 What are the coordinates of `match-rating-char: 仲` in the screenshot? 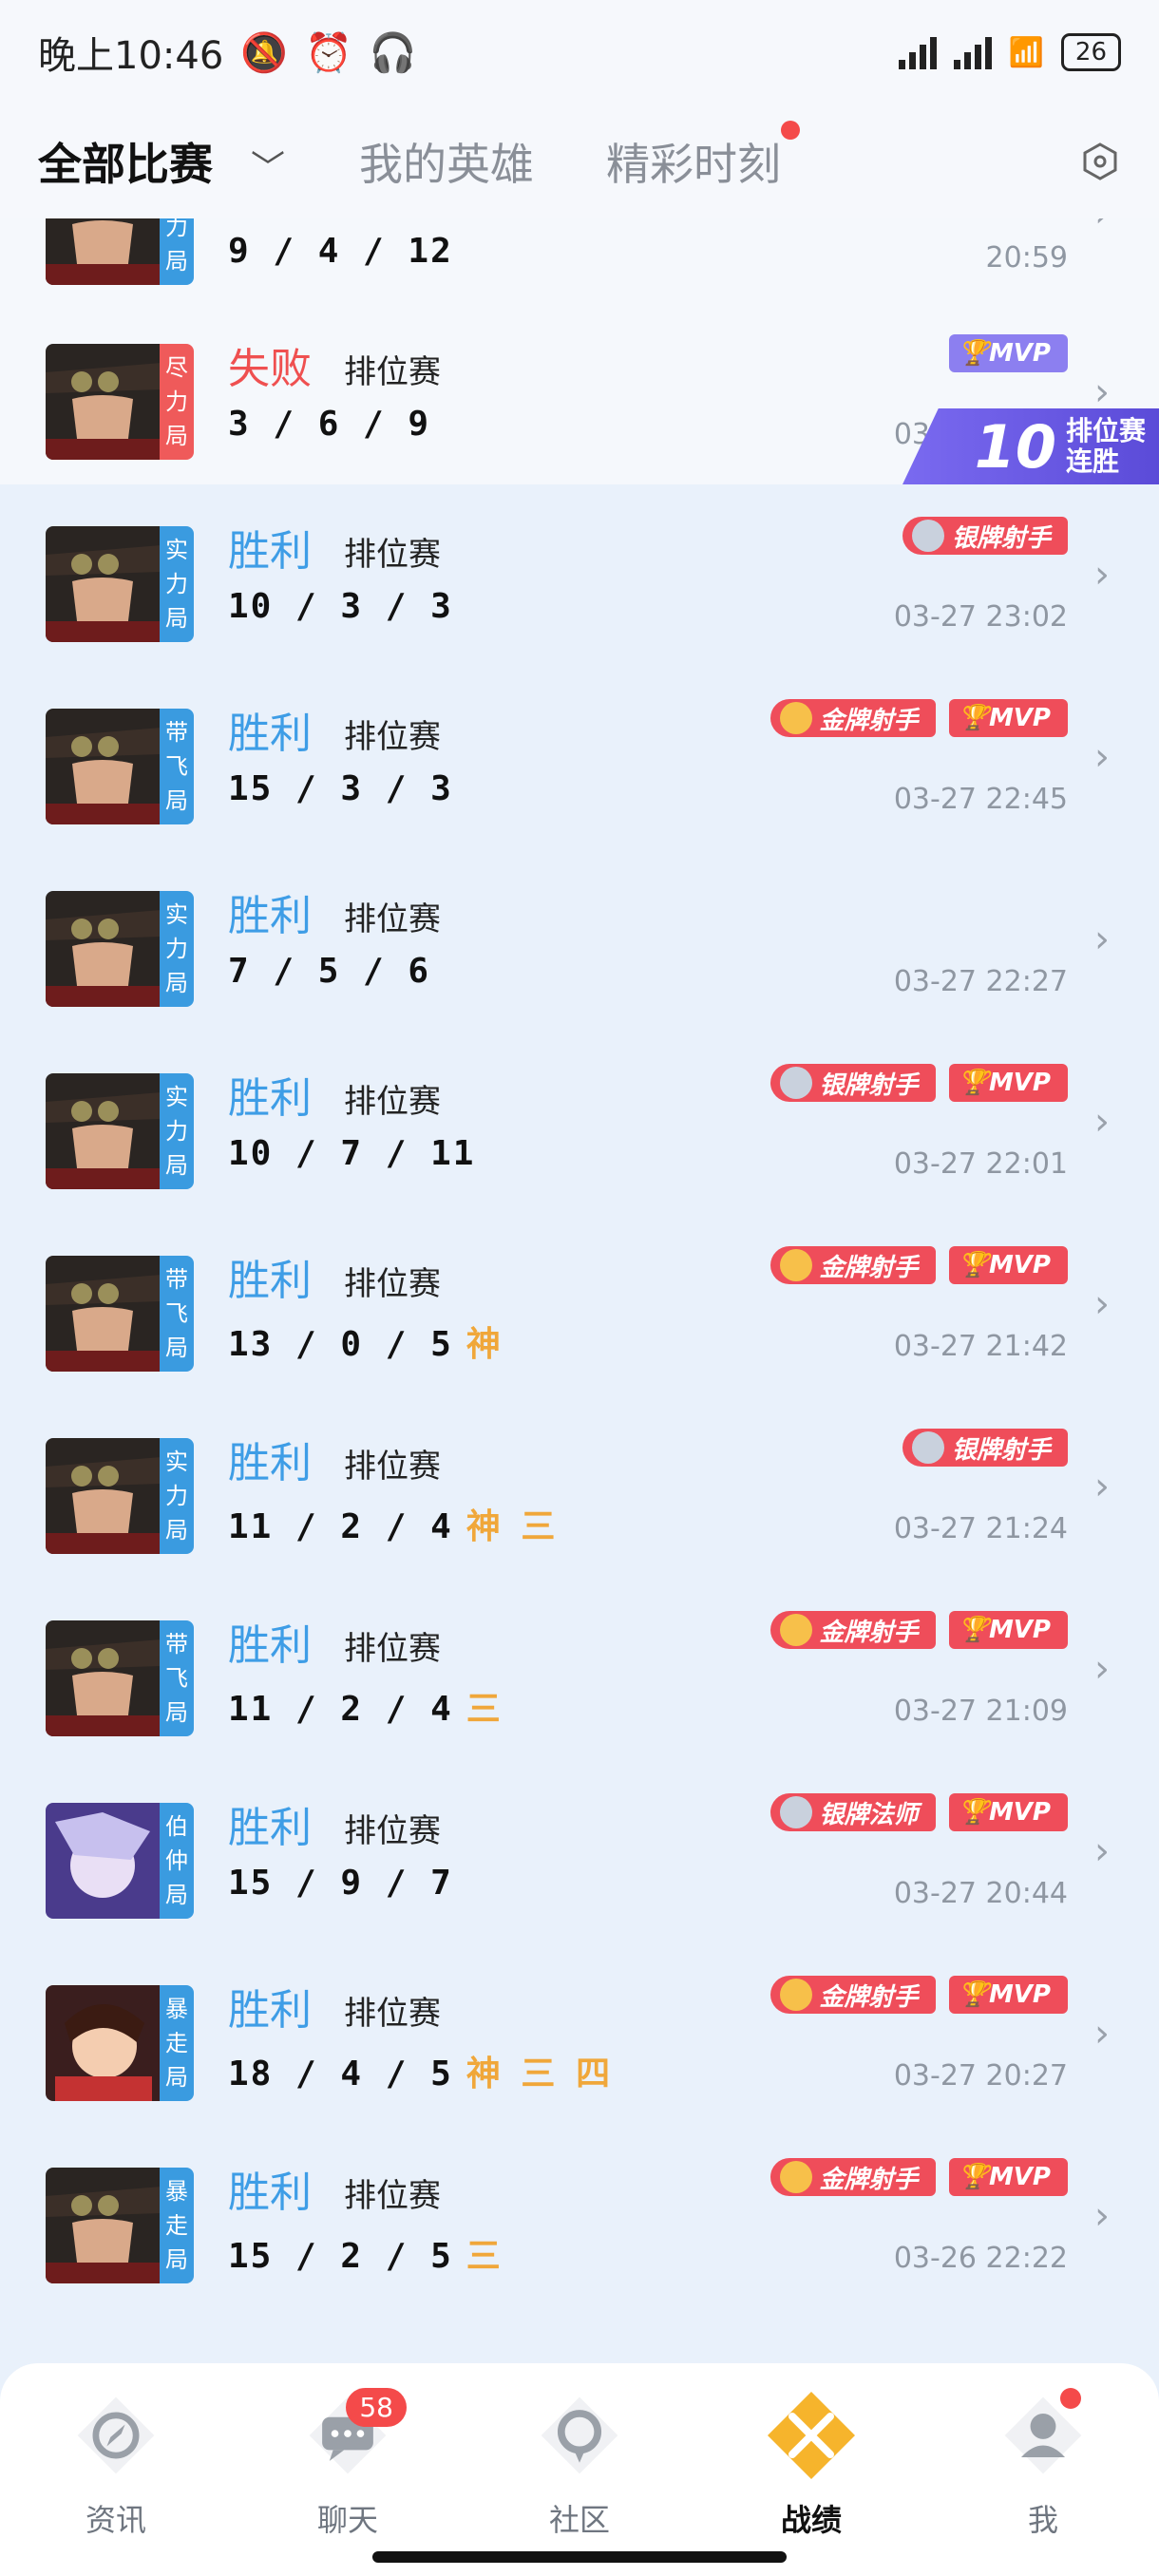 It's located at (176, 1860).